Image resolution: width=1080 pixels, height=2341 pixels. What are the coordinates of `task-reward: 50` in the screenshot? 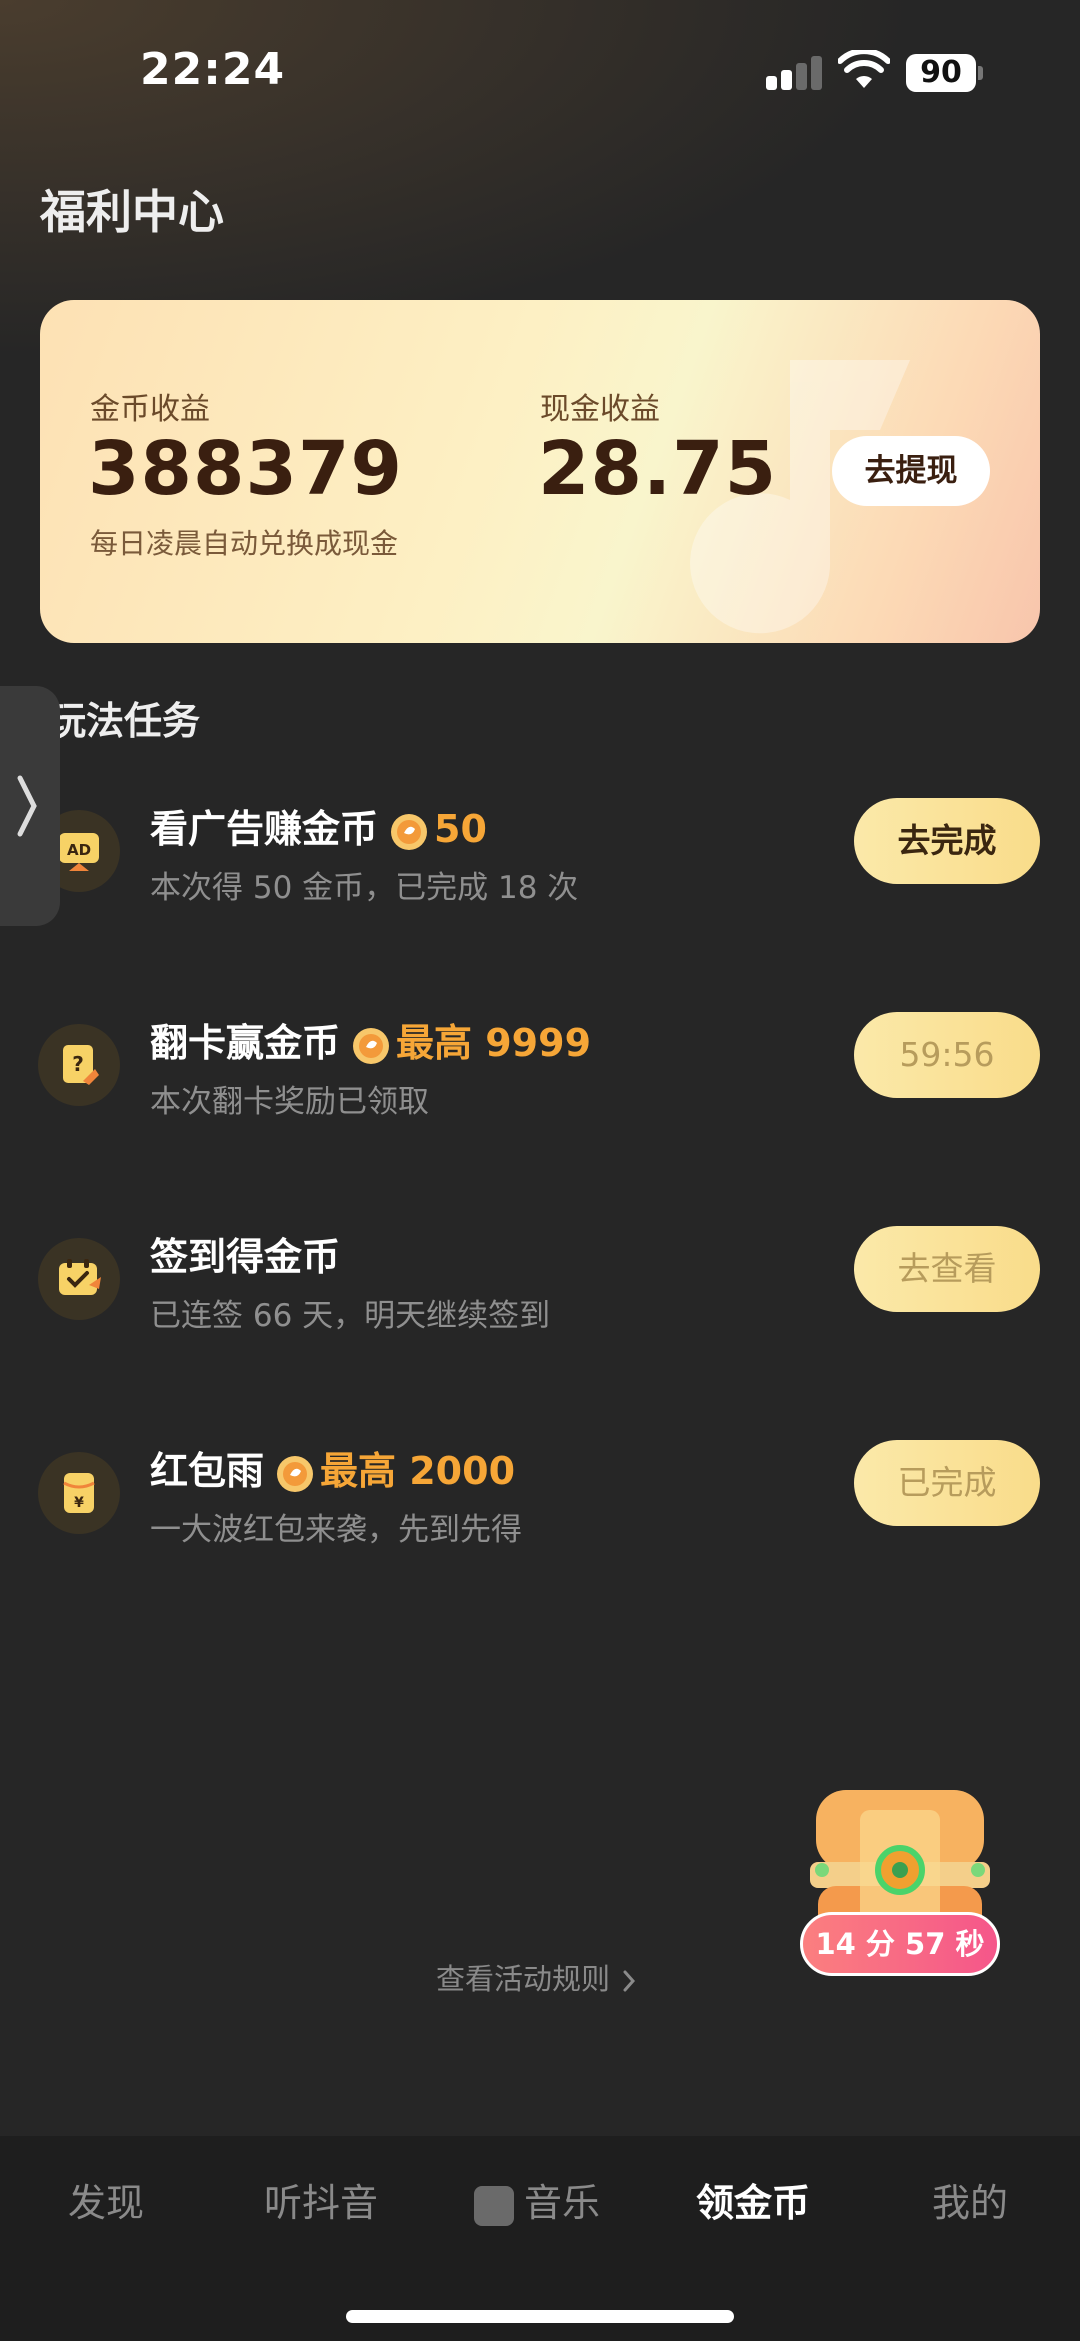 It's located at (460, 829).